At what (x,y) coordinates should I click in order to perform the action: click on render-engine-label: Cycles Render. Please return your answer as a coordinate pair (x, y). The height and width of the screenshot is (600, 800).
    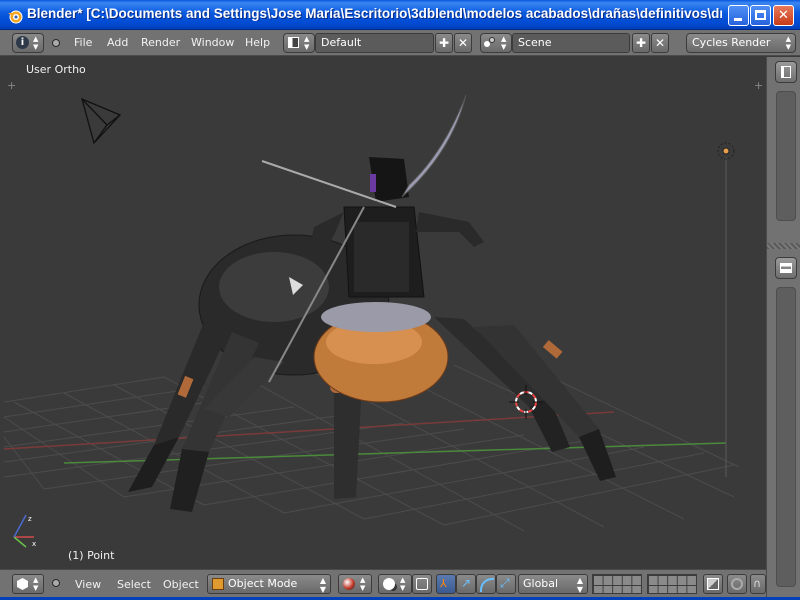
    Looking at the image, I should click on (731, 42).